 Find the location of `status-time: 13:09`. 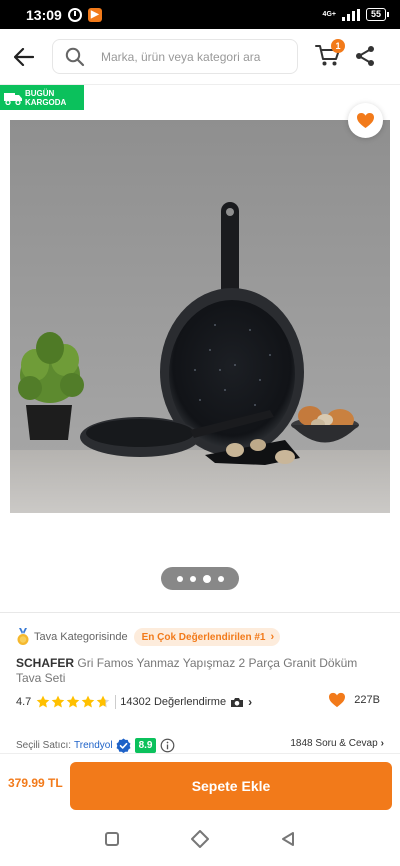

status-time: 13:09 is located at coordinates (44, 14).